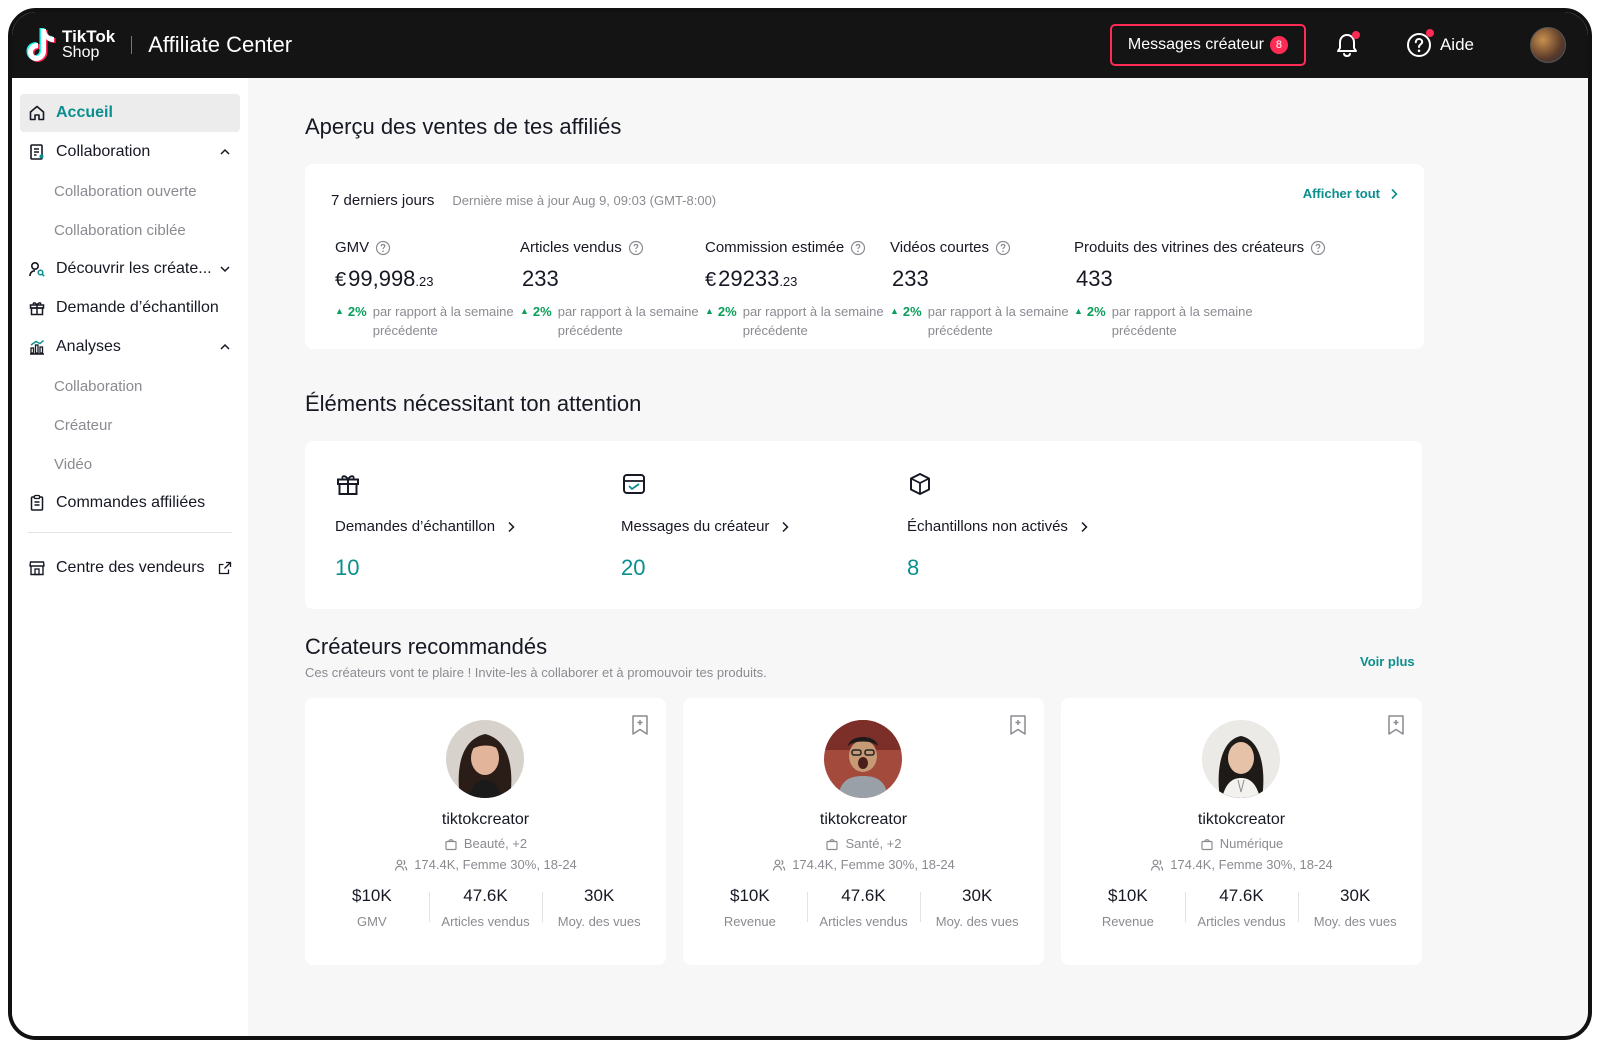  I want to click on chevron-down-icon, so click(225, 269).